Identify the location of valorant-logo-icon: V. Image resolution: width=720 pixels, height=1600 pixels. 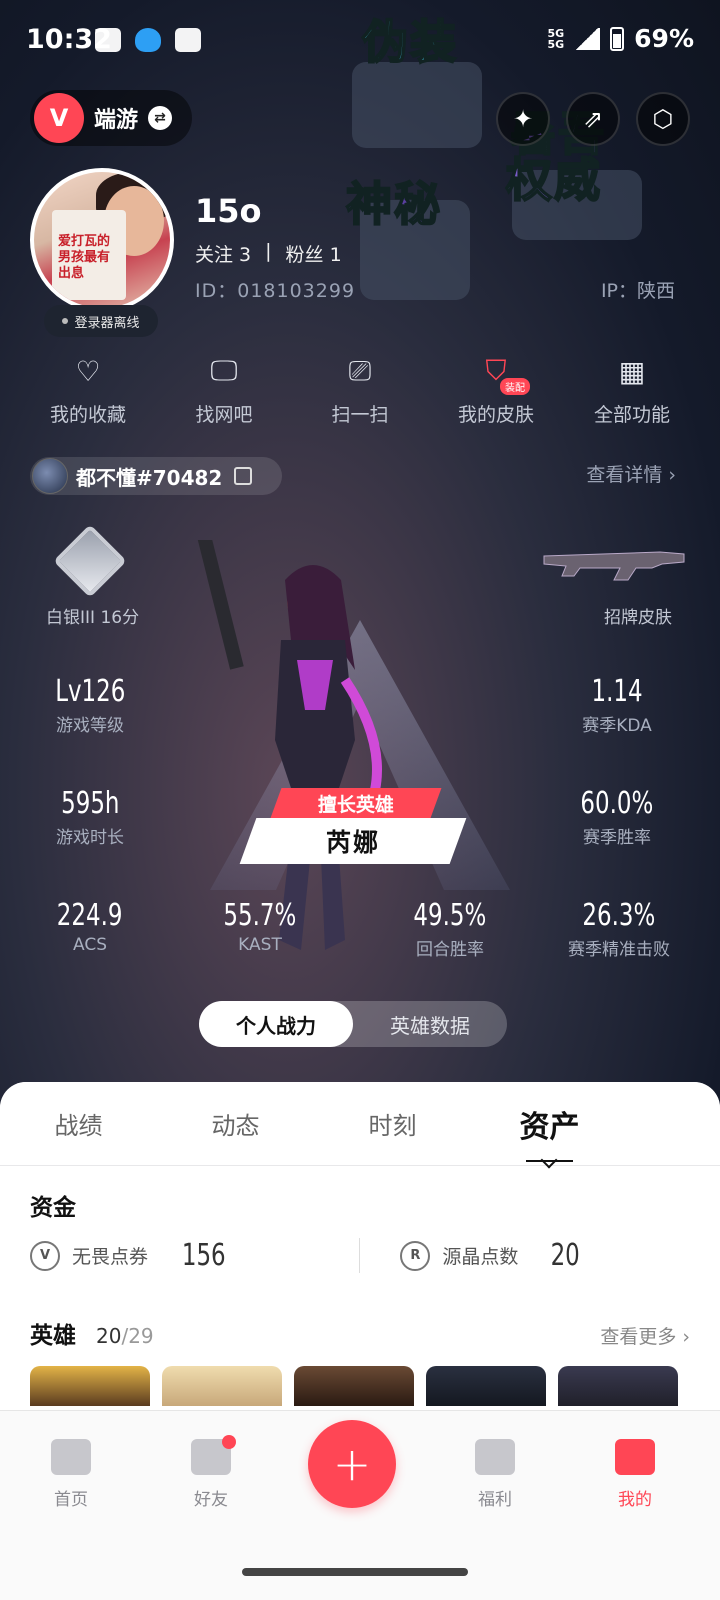
(59, 118).